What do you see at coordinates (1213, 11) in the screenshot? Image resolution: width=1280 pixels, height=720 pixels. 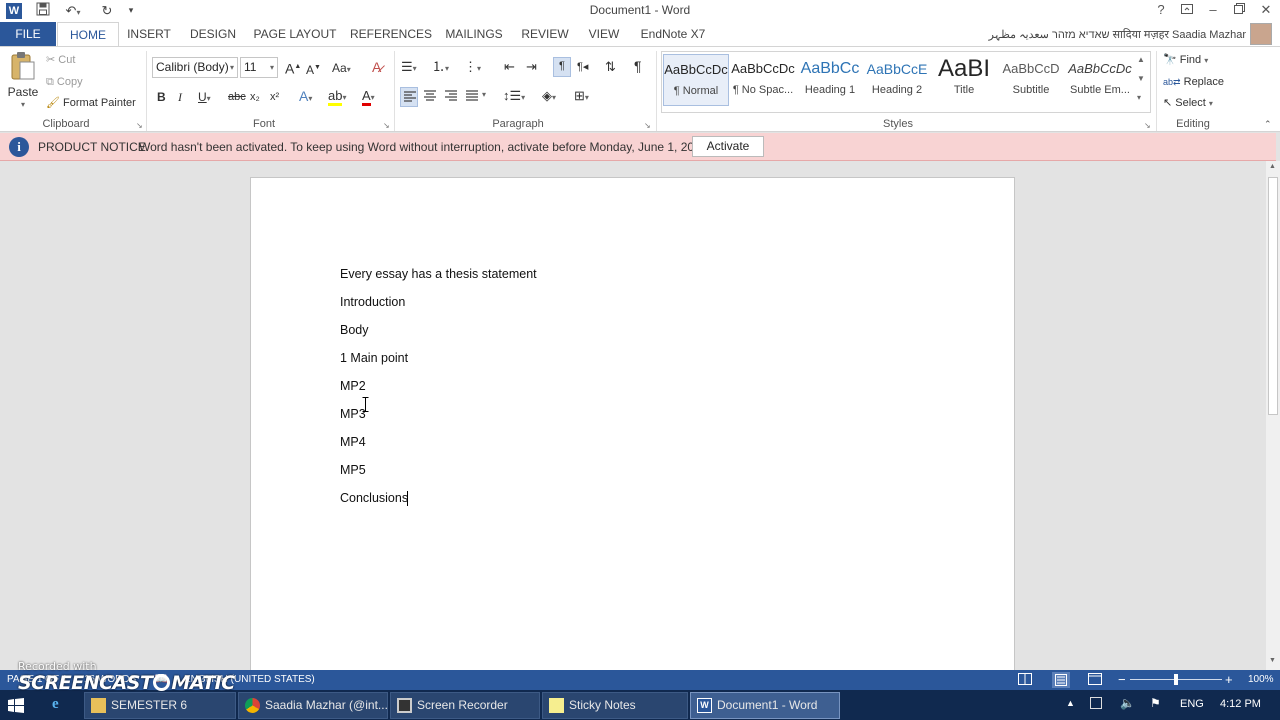 I see `minimize-button: –` at bounding box center [1213, 11].